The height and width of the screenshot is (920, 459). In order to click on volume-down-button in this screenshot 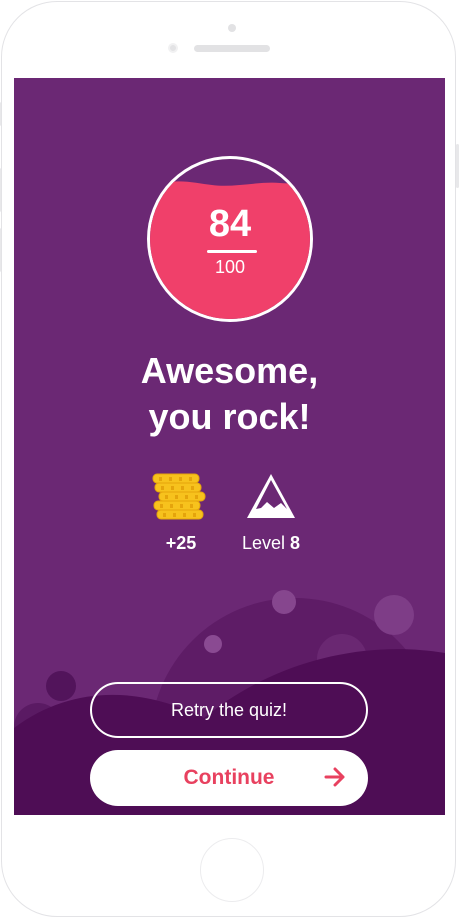, I will do `click(0, 250)`.